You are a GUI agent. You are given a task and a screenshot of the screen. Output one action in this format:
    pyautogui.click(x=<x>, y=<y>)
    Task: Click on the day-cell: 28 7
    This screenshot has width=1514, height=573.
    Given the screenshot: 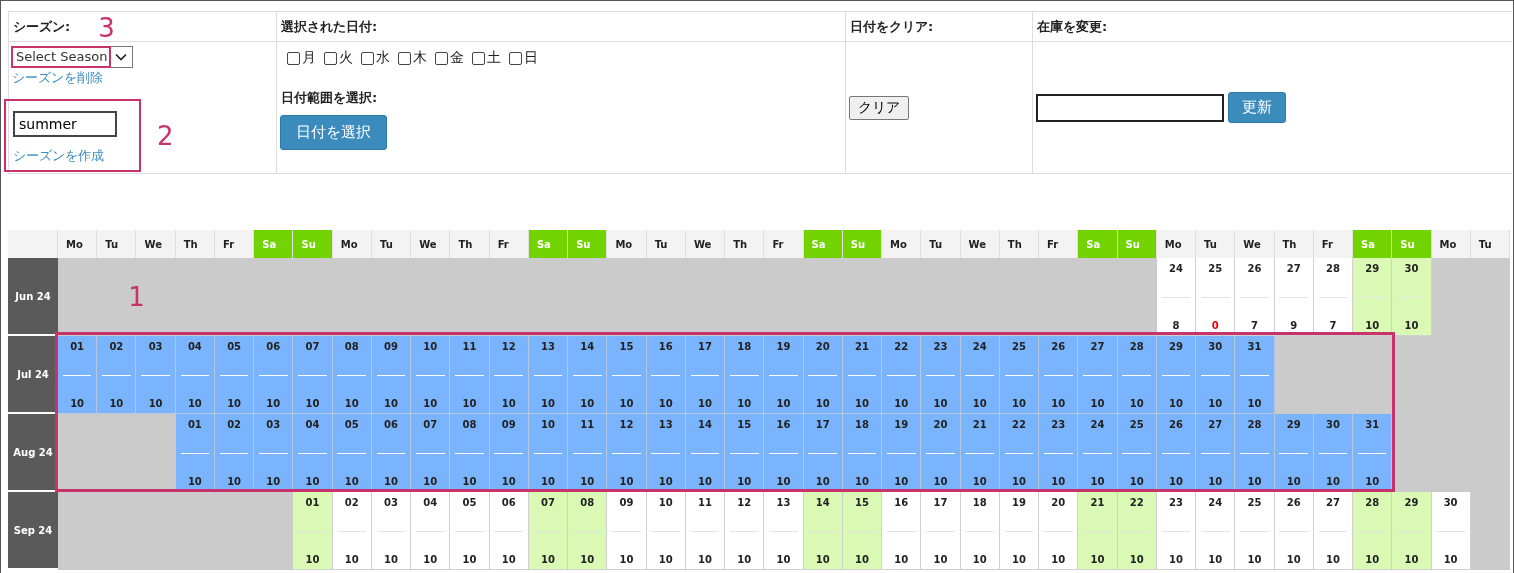 What is the action you would take?
    pyautogui.click(x=1333, y=297)
    